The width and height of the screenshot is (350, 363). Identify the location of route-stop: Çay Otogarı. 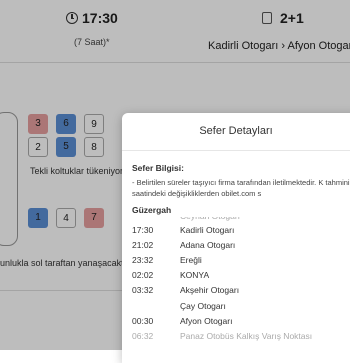
(236, 308).